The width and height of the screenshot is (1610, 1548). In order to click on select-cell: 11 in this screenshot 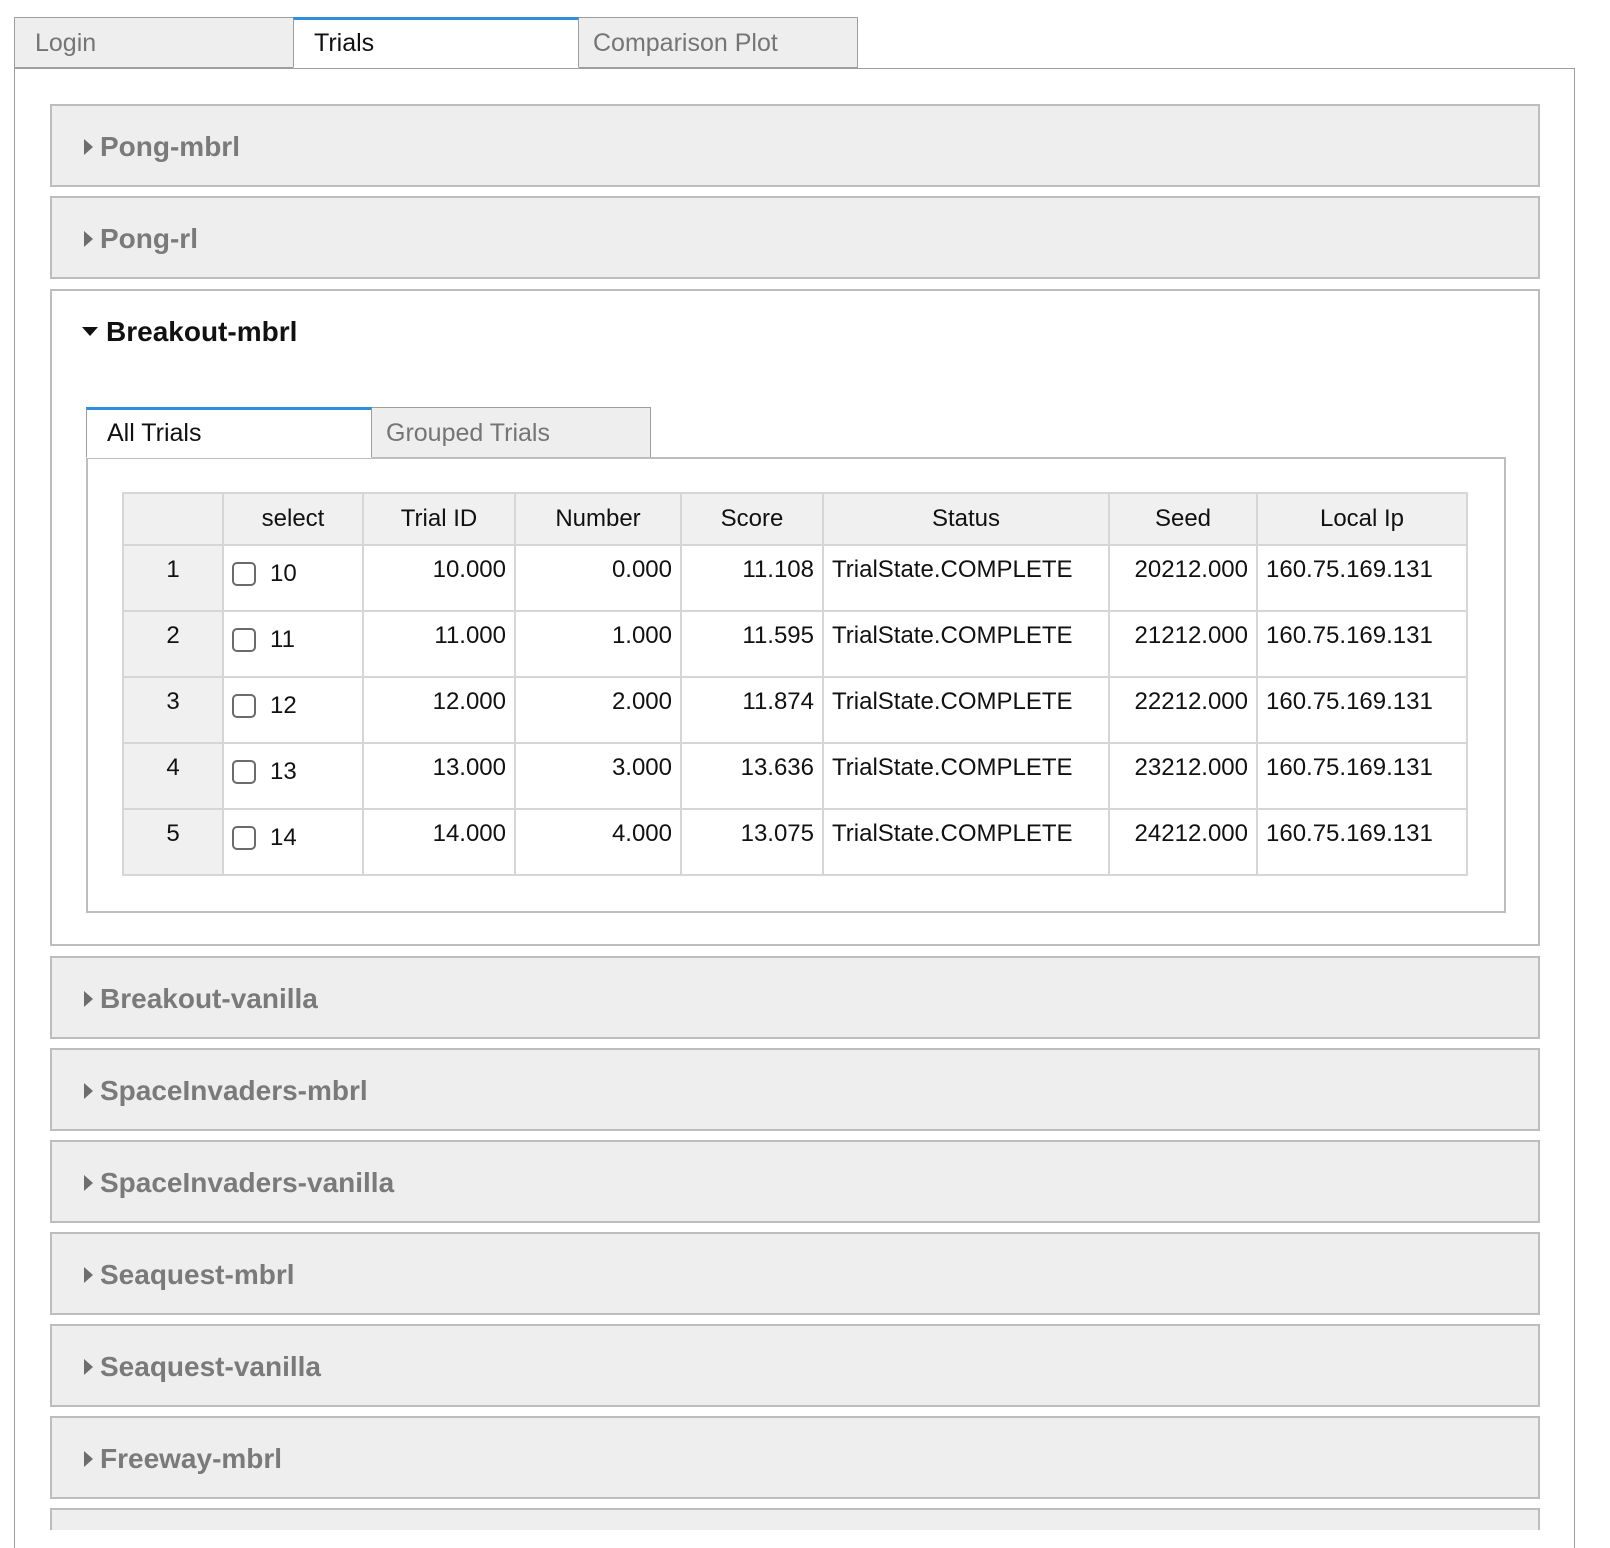, I will do `click(293, 644)`.